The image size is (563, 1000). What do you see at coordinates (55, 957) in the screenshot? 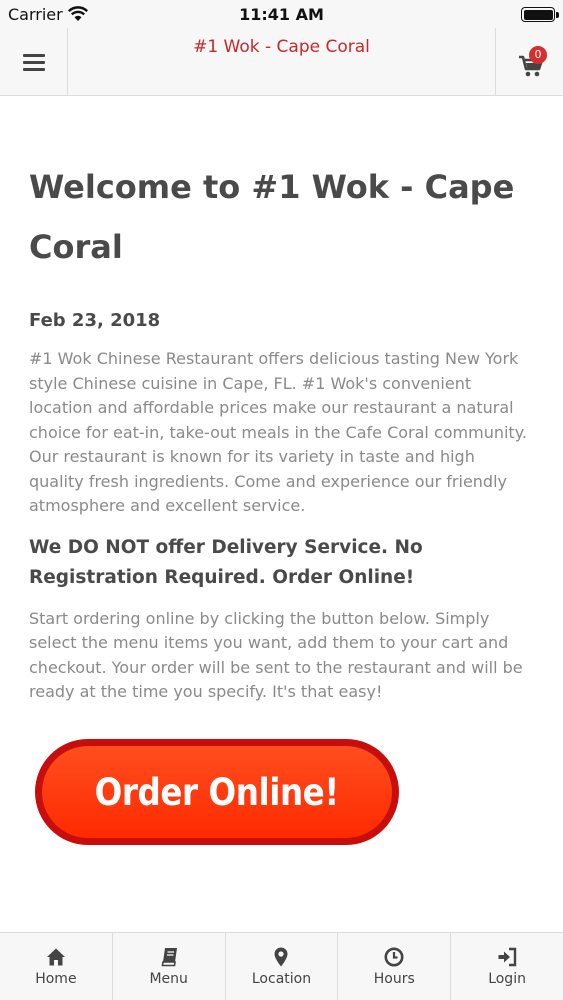
I see `home-icon` at bounding box center [55, 957].